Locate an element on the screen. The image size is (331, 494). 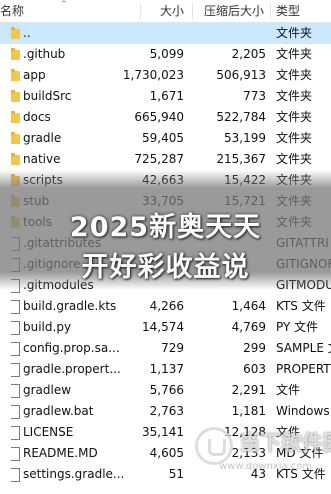
file-name-cell: build.py is located at coordinates (70, 327).